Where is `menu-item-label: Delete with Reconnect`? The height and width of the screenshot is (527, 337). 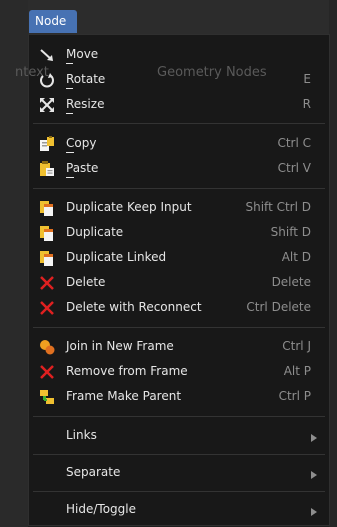
menu-item-label: Delete with Reconnect is located at coordinates (134, 307).